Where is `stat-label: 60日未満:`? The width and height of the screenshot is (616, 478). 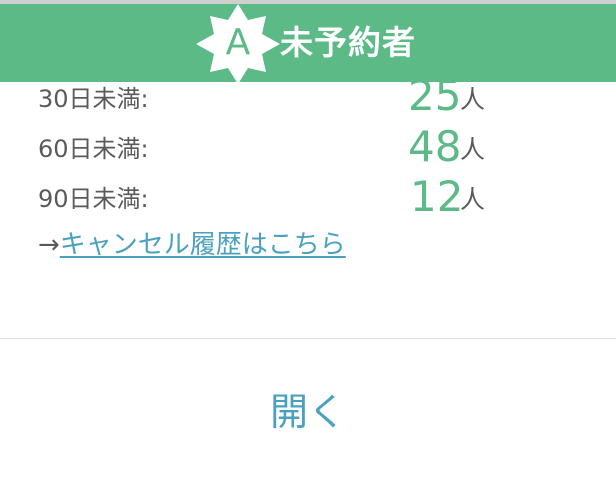 stat-label: 60日未満: is located at coordinates (93, 149).